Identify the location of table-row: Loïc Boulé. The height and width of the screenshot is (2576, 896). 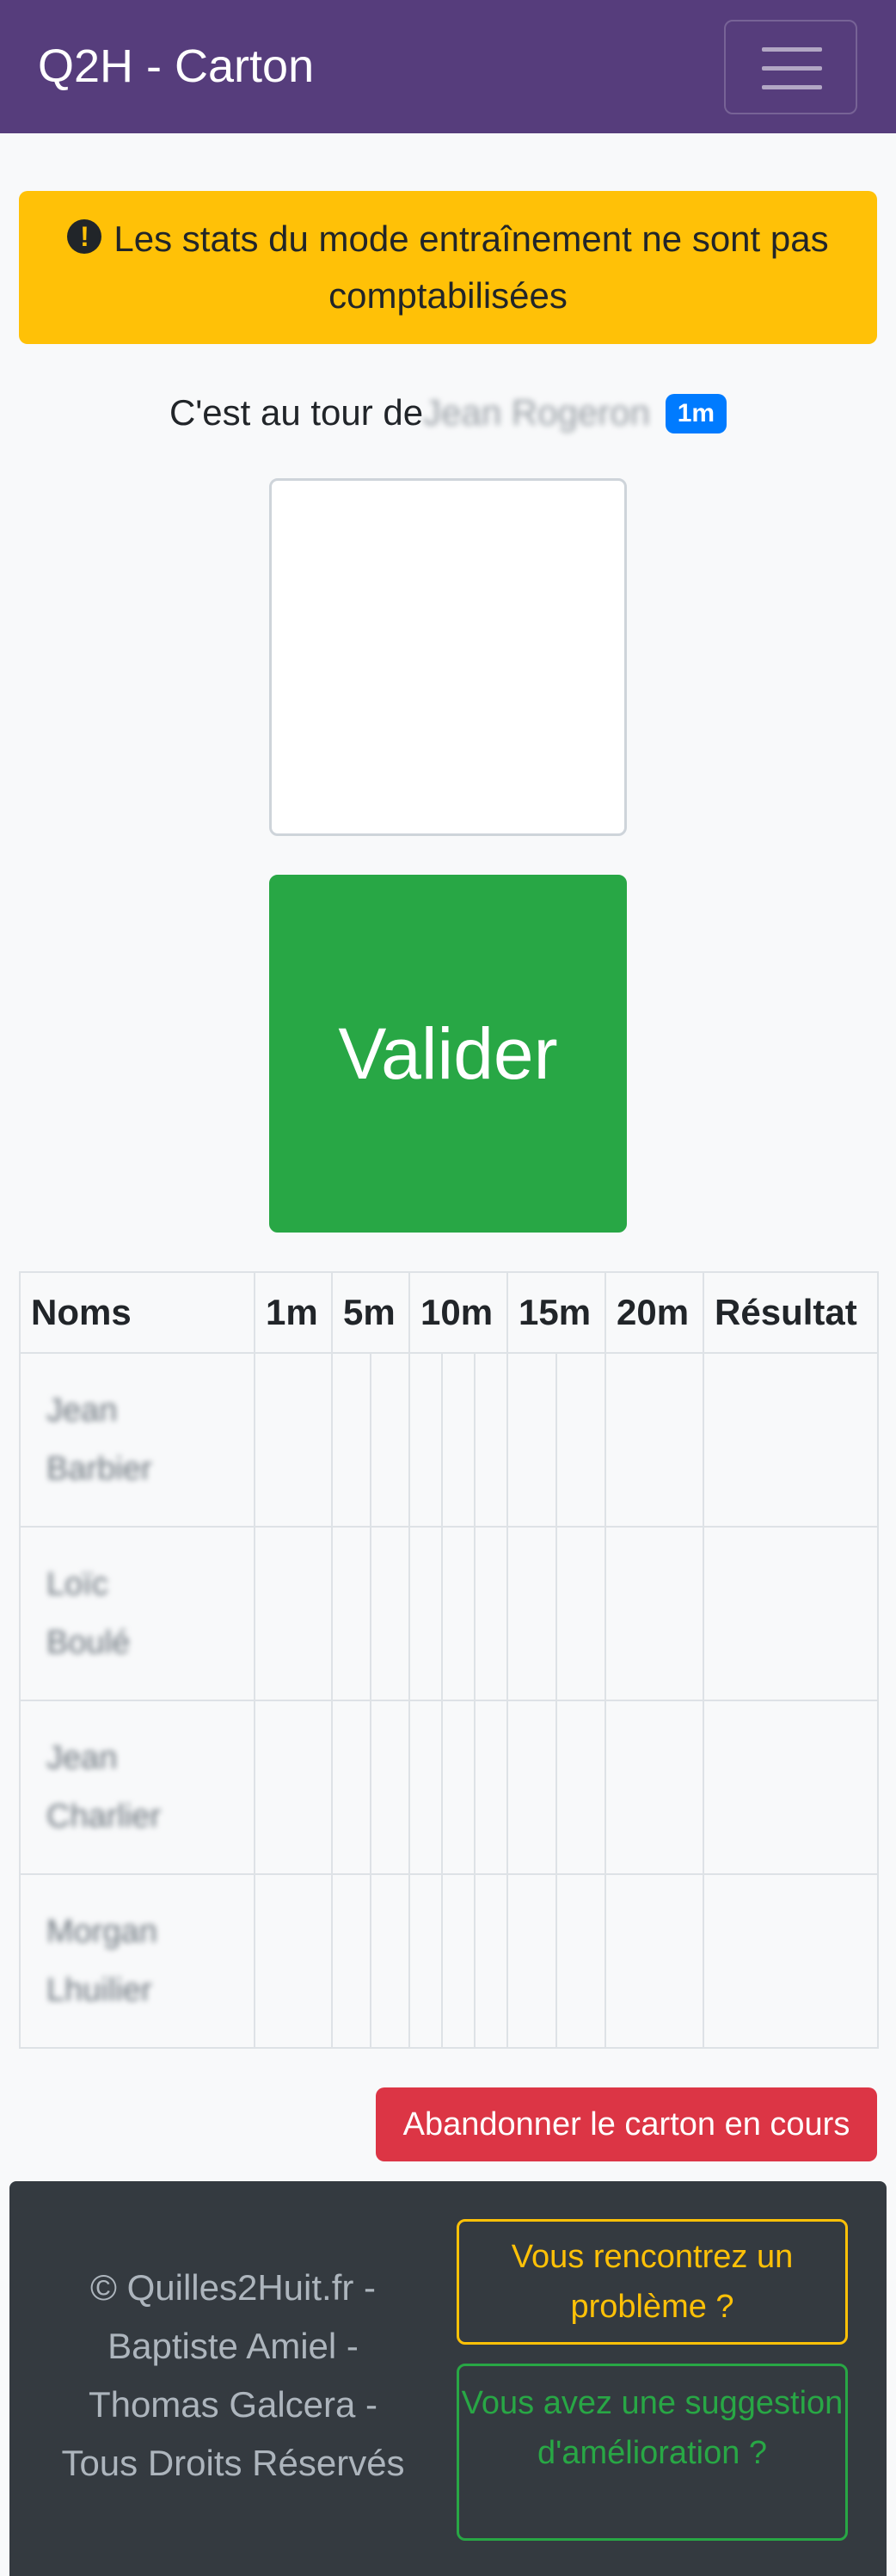
(449, 1613).